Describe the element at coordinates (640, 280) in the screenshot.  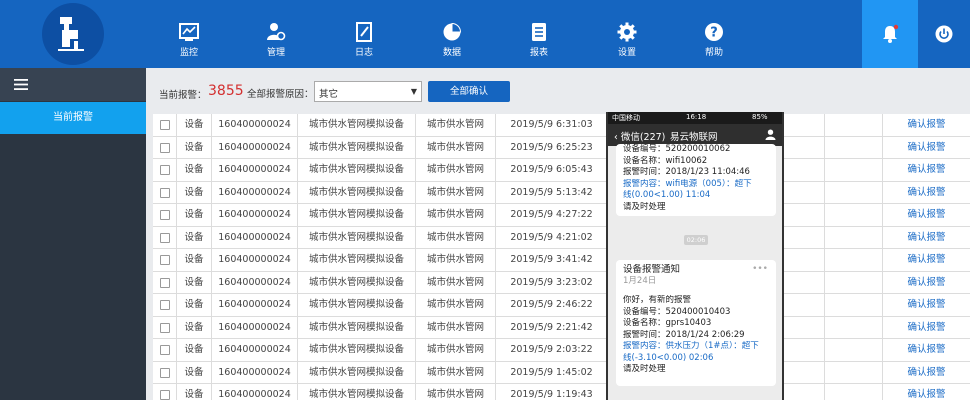
I see `message-date: 1月24日` at that location.